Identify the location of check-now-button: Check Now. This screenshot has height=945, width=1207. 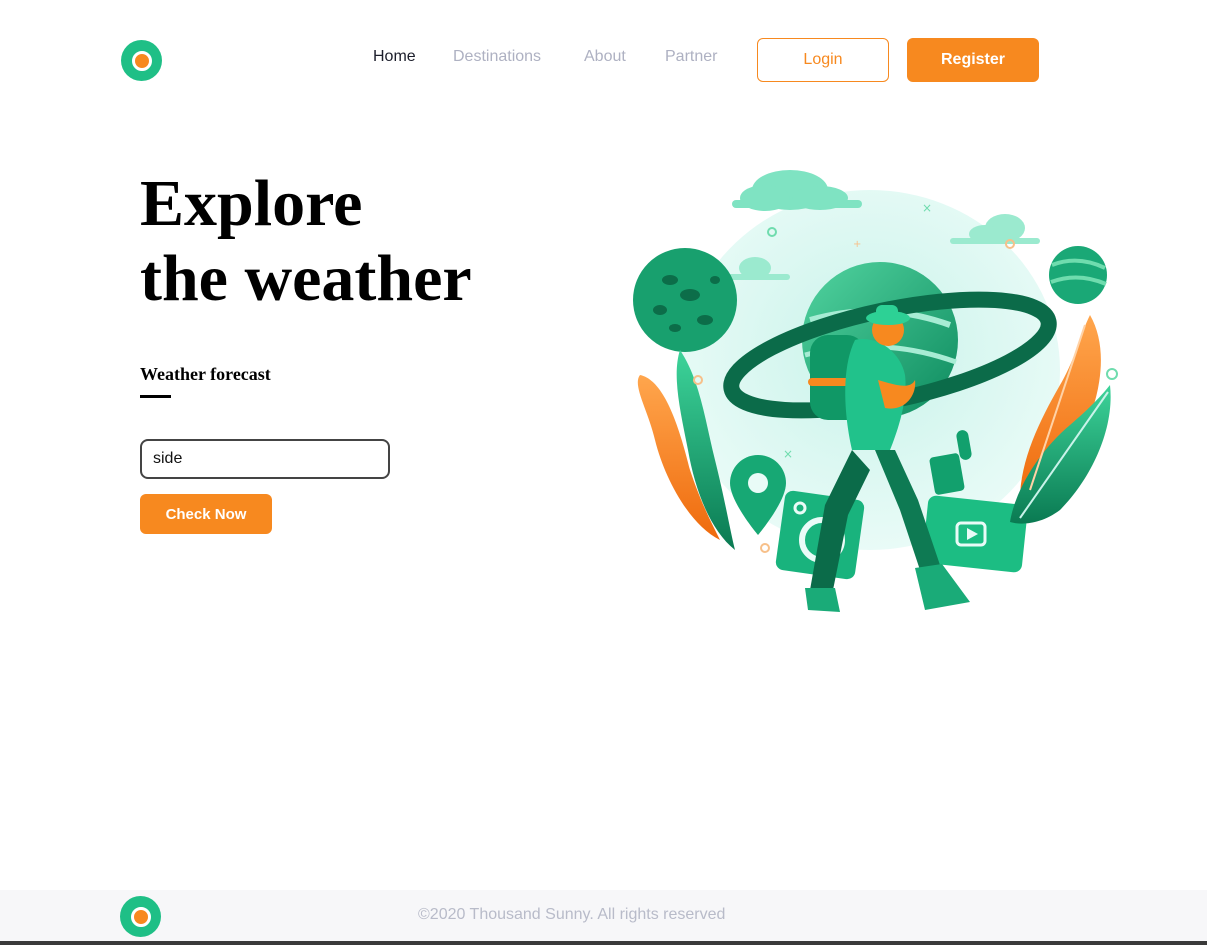
(206, 514).